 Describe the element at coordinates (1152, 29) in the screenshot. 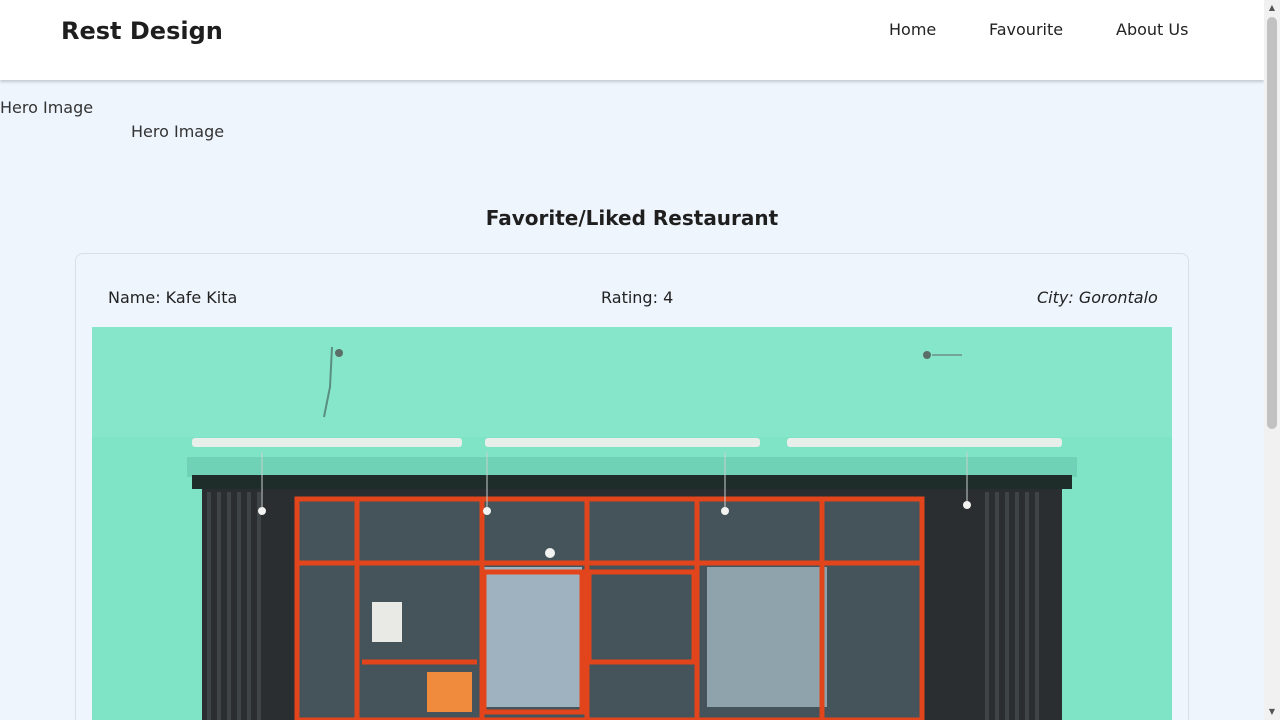

I see `nav-link-about-us: About Us` at that location.